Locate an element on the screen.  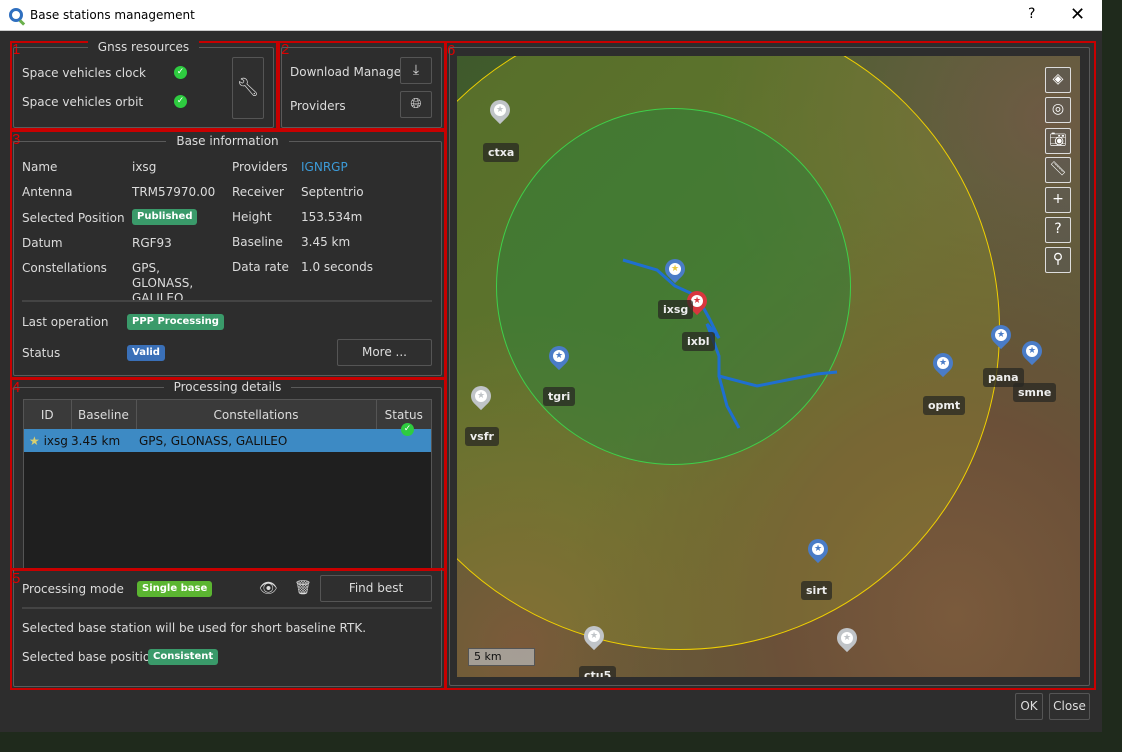
column-header-constellations: Constellations is located at coordinates (256, 414).